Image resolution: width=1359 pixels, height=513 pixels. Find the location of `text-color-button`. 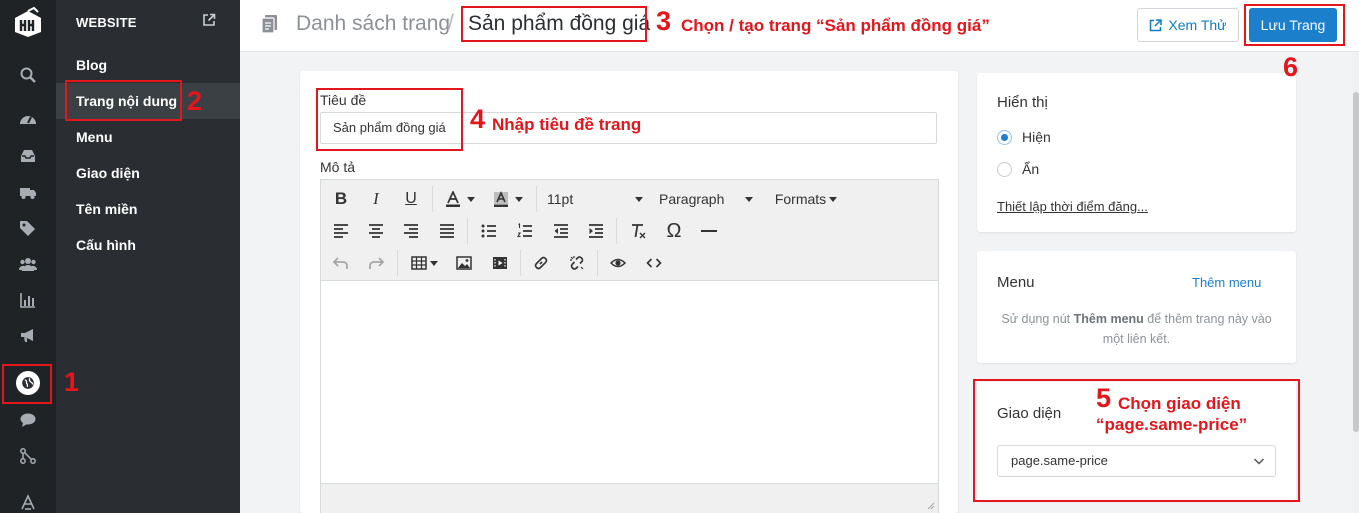

text-color-button is located at coordinates (460, 199).